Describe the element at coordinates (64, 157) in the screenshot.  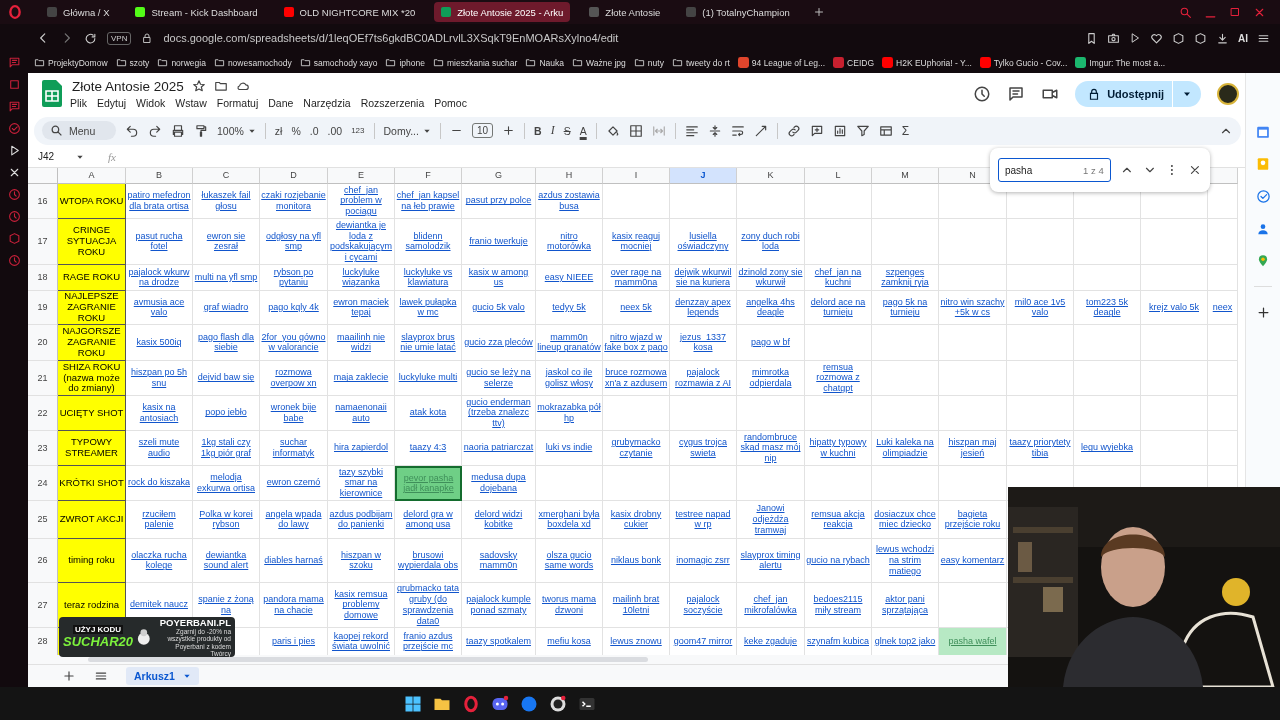
I see `name-box: J42` at that location.